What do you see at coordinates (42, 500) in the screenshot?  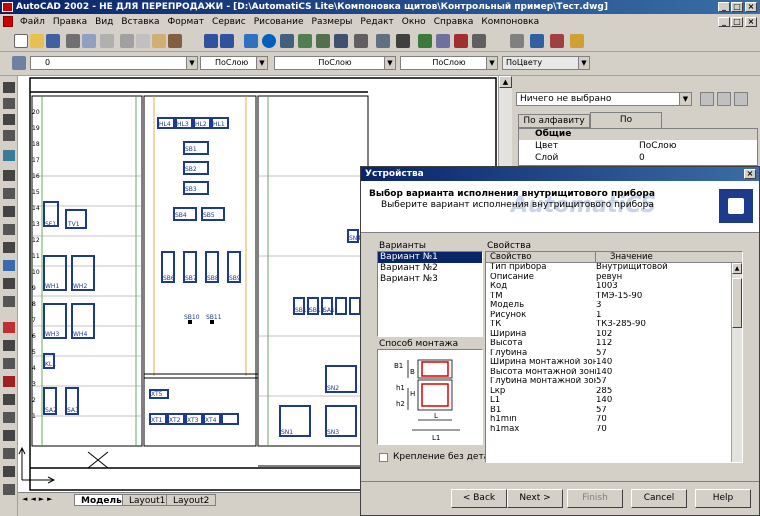 I see `tab-nav-arrows-icon: ◄◄►►` at bounding box center [42, 500].